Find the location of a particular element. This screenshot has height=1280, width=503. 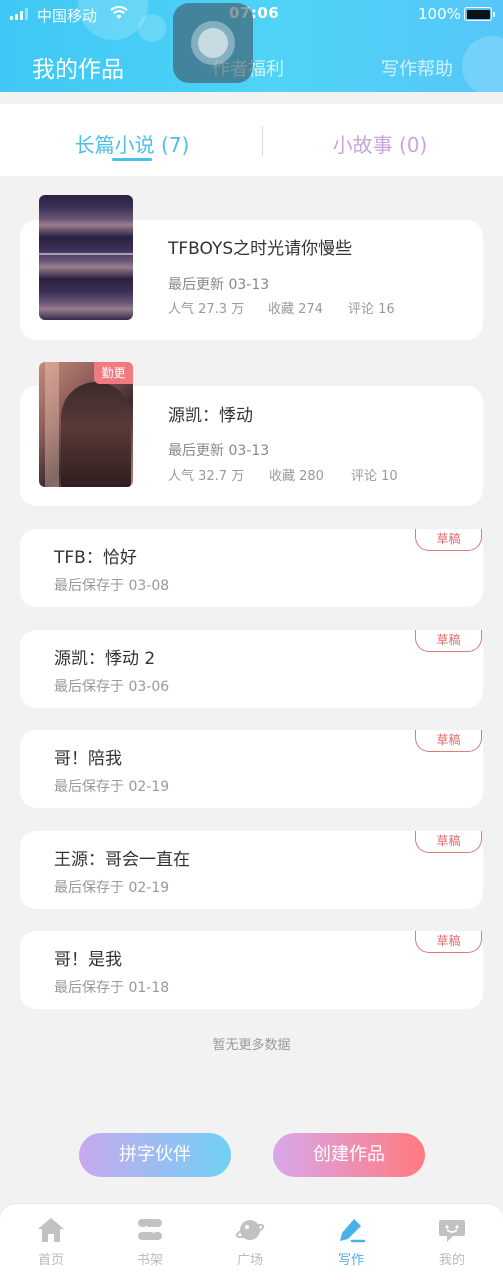

planet-icon is located at coordinates (250, 1230).